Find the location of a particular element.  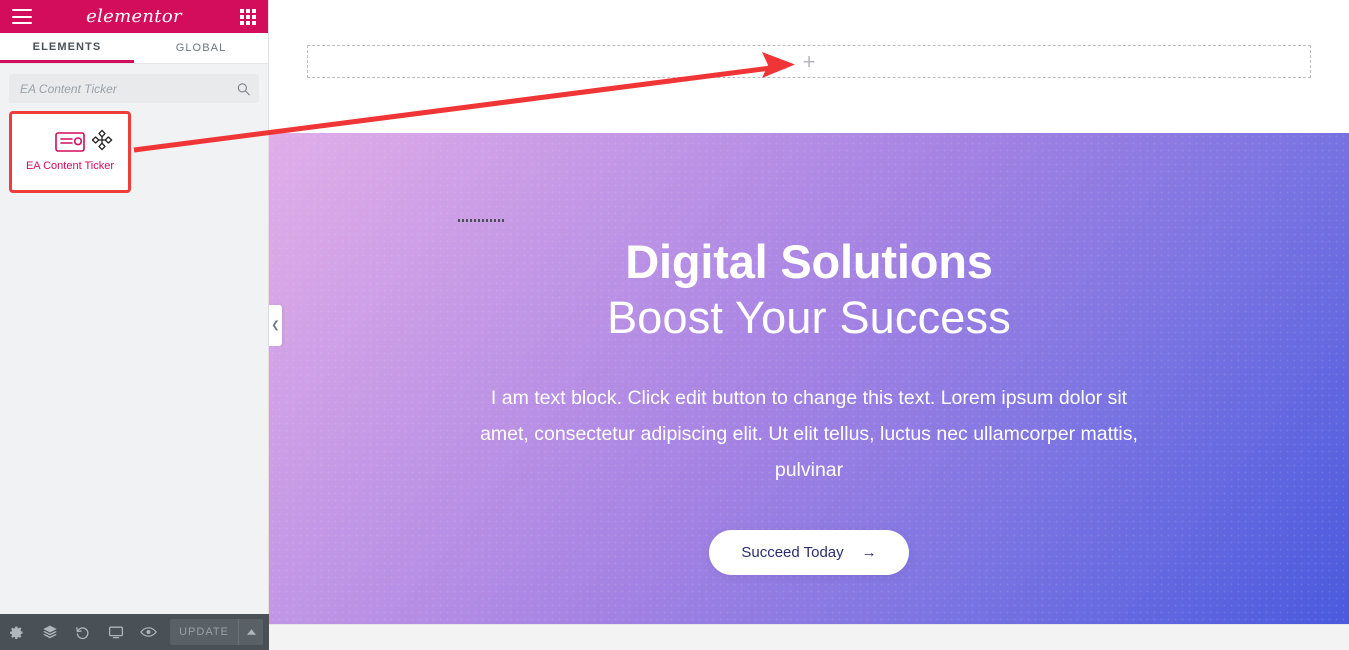

widget-list: EA Content Ticker is located at coordinates (134, 152).